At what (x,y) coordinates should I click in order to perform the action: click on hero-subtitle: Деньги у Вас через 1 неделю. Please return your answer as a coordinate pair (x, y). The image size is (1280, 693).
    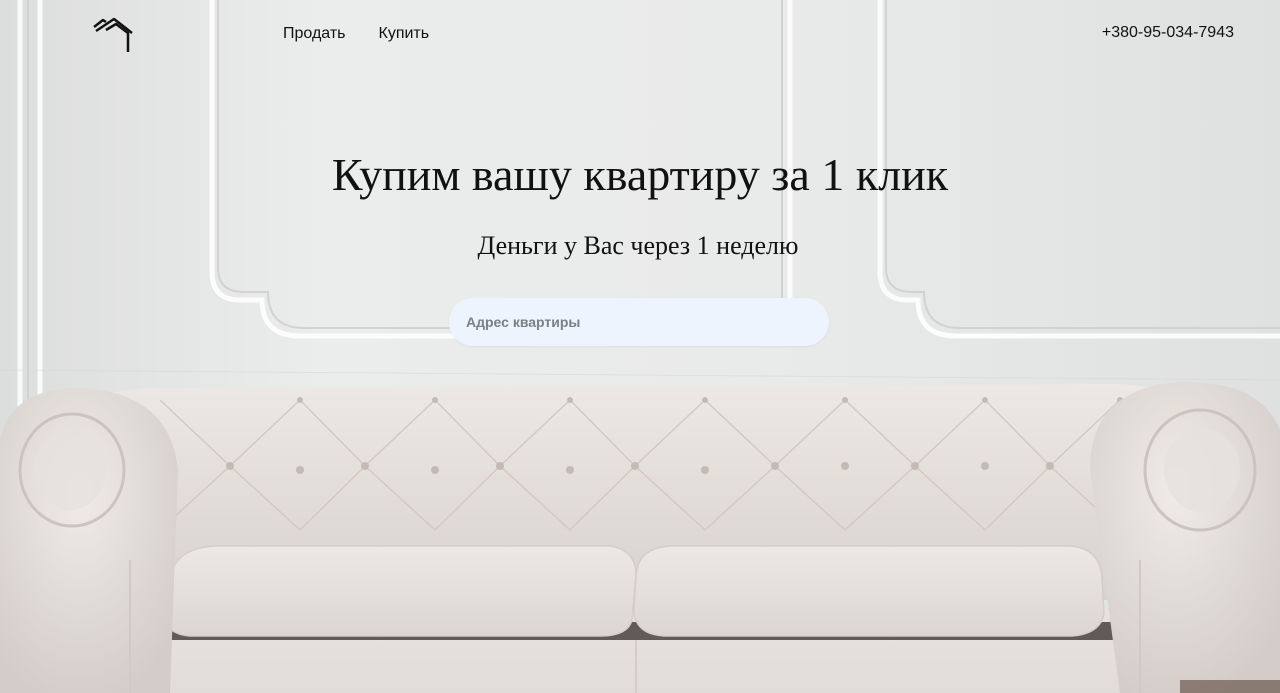
    Looking at the image, I should click on (638, 245).